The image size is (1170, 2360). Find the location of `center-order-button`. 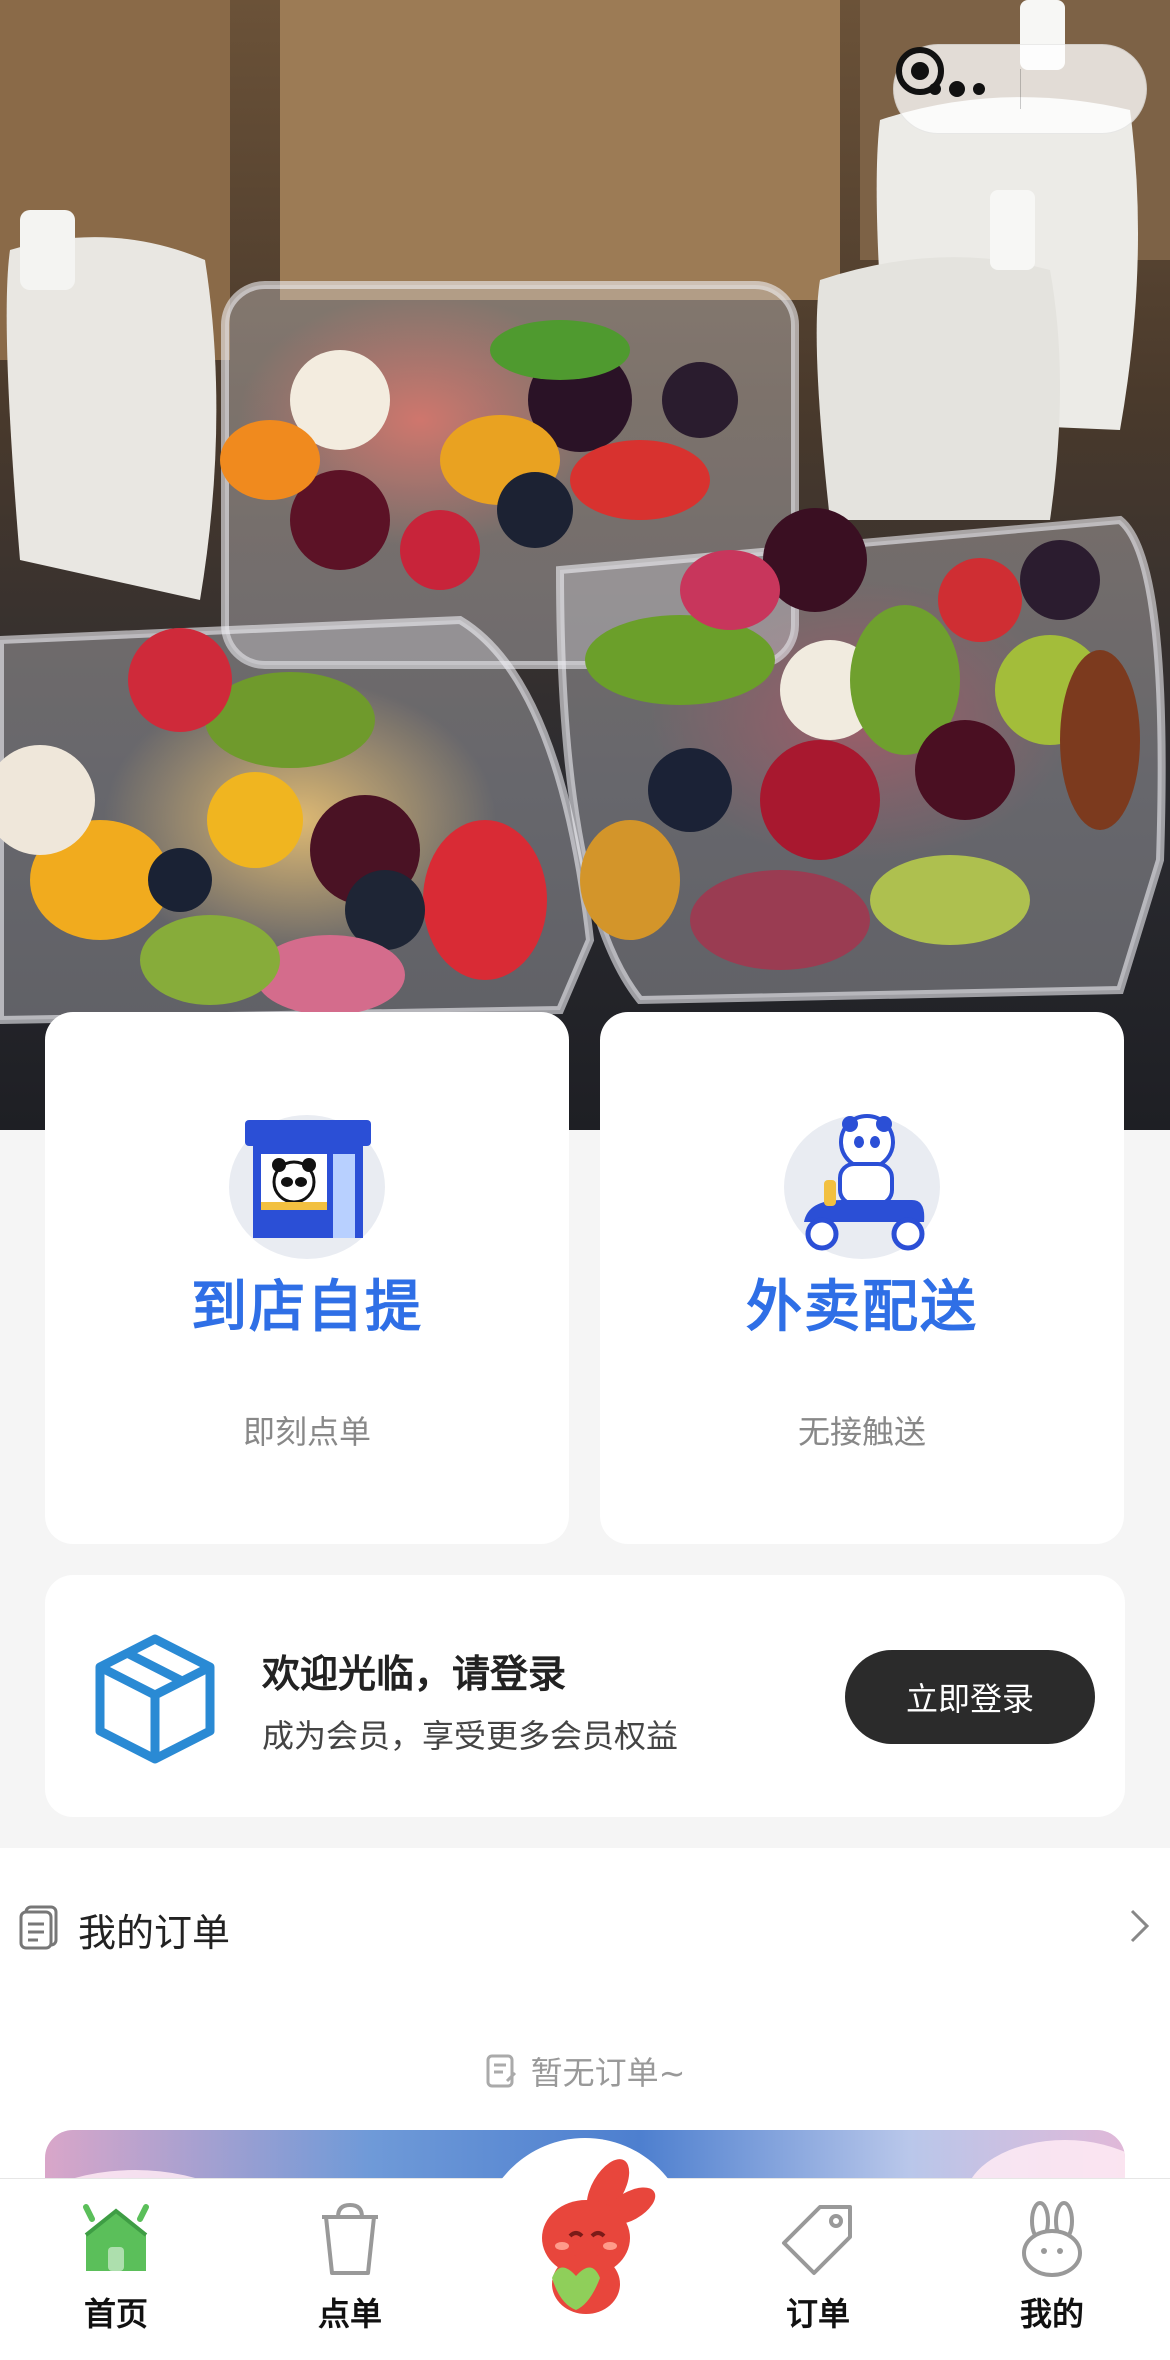

center-order-button is located at coordinates (585, 2243).